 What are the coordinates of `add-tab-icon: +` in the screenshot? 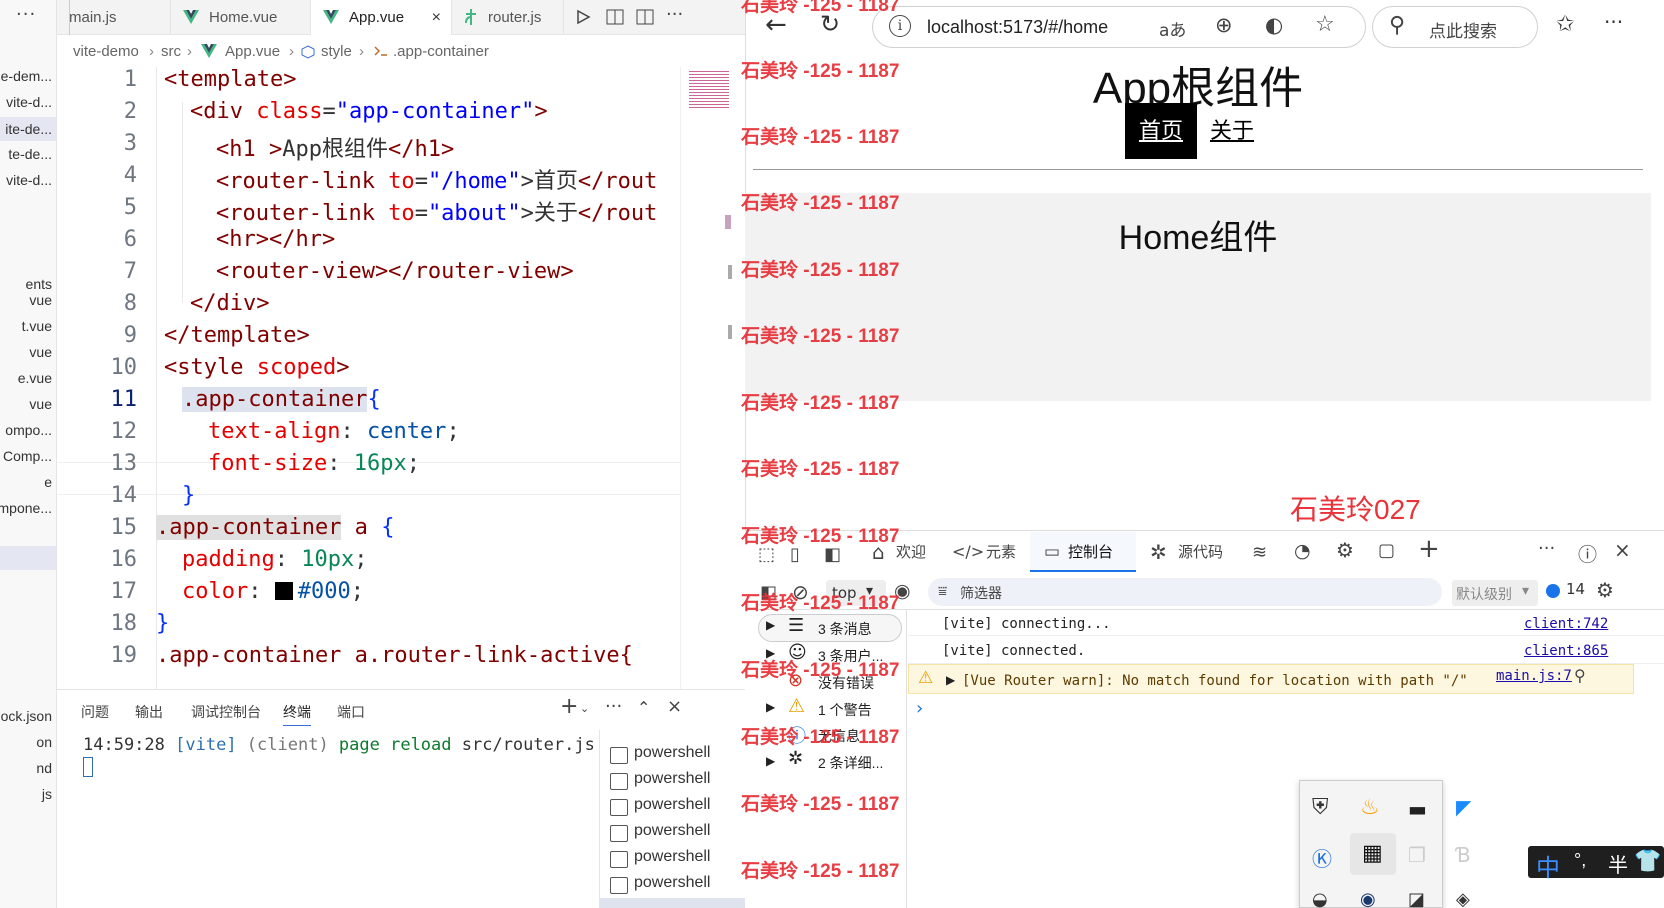 It's located at (1429, 549).